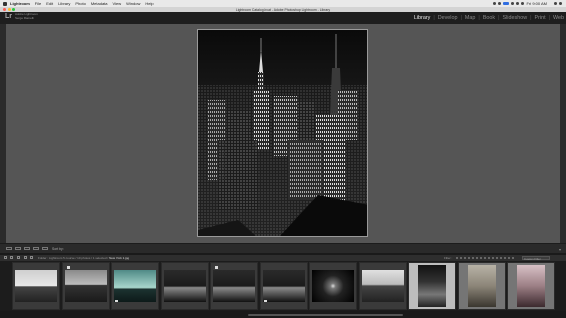 This screenshot has width=566, height=318. What do you see at coordinates (149, 3) in the screenshot?
I see `menu-help: Help` at bounding box center [149, 3].